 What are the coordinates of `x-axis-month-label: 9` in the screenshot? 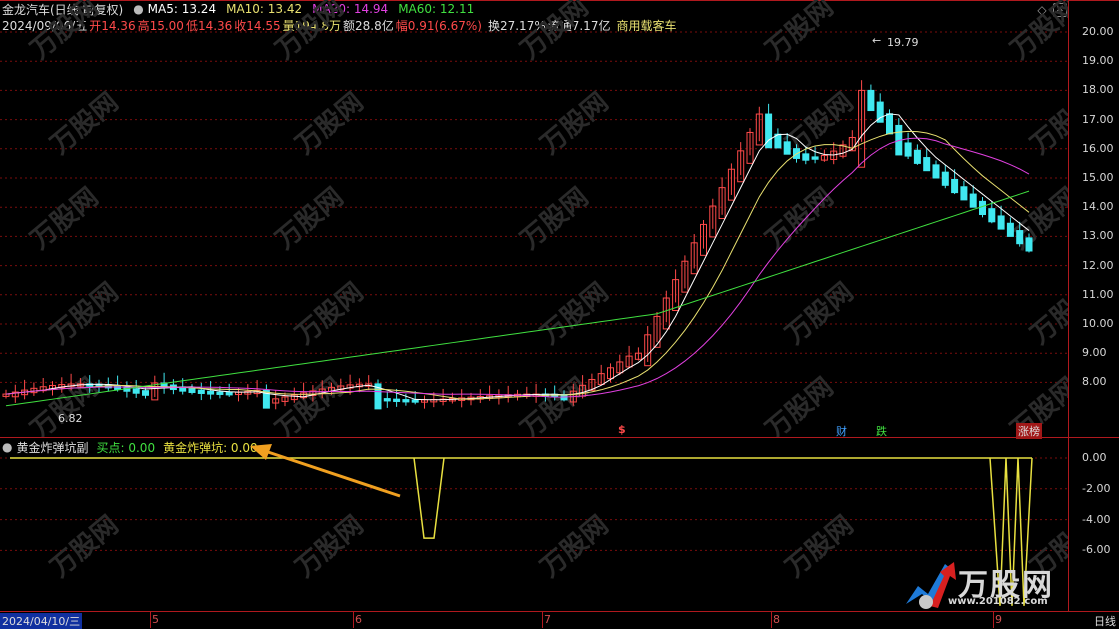 It's located at (998, 619).